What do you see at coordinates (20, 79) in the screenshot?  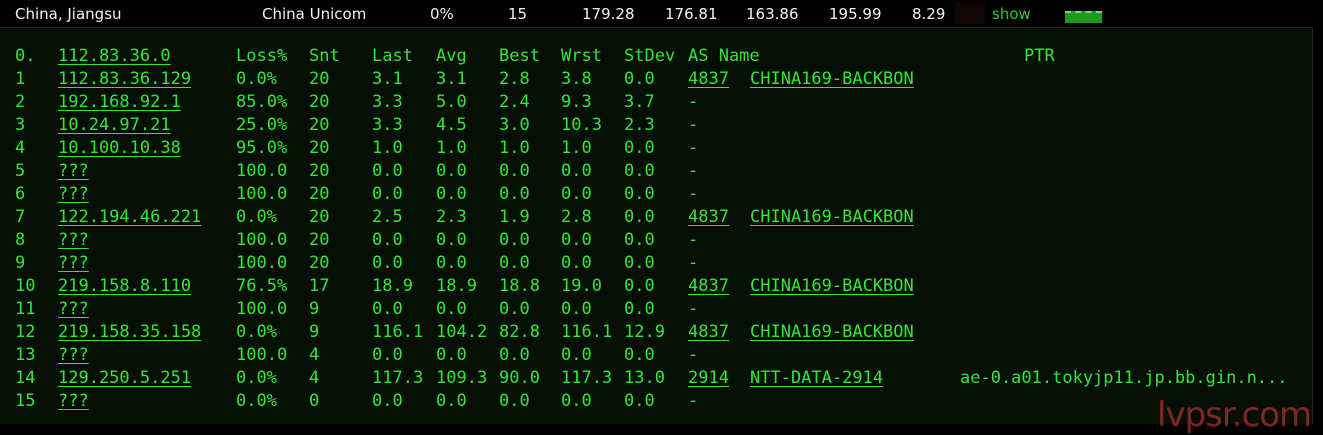 I see `hop-number: 1` at bounding box center [20, 79].